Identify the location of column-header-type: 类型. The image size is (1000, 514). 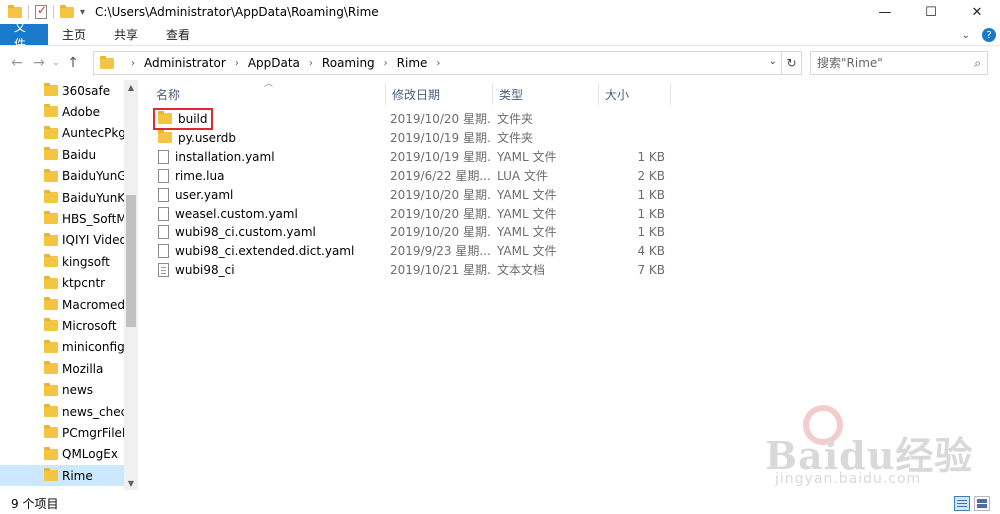
(546, 94).